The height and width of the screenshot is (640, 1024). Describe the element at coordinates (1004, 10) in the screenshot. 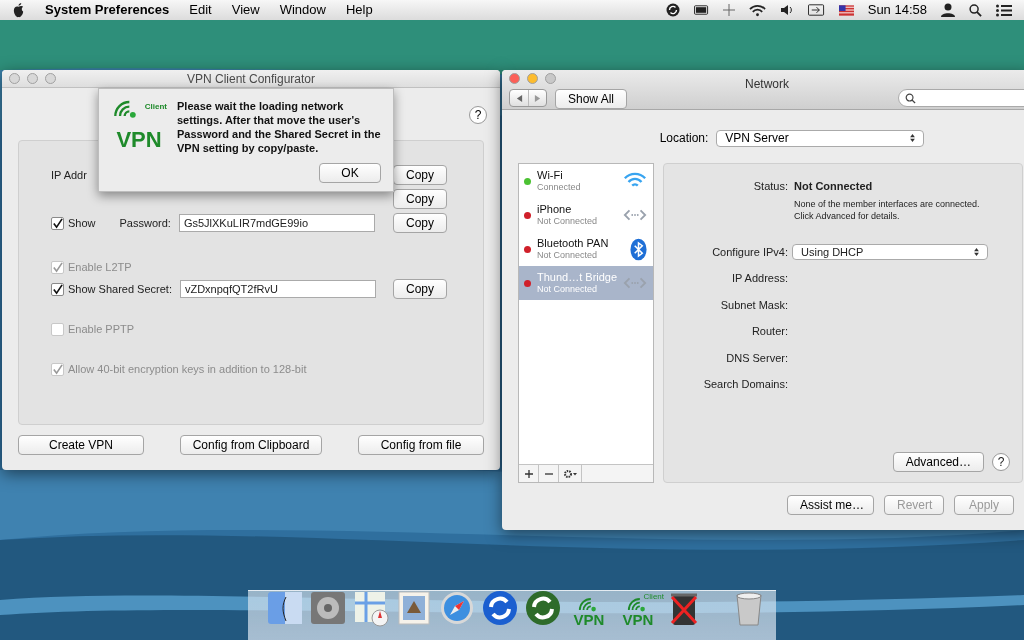

I see `list-icon` at that location.